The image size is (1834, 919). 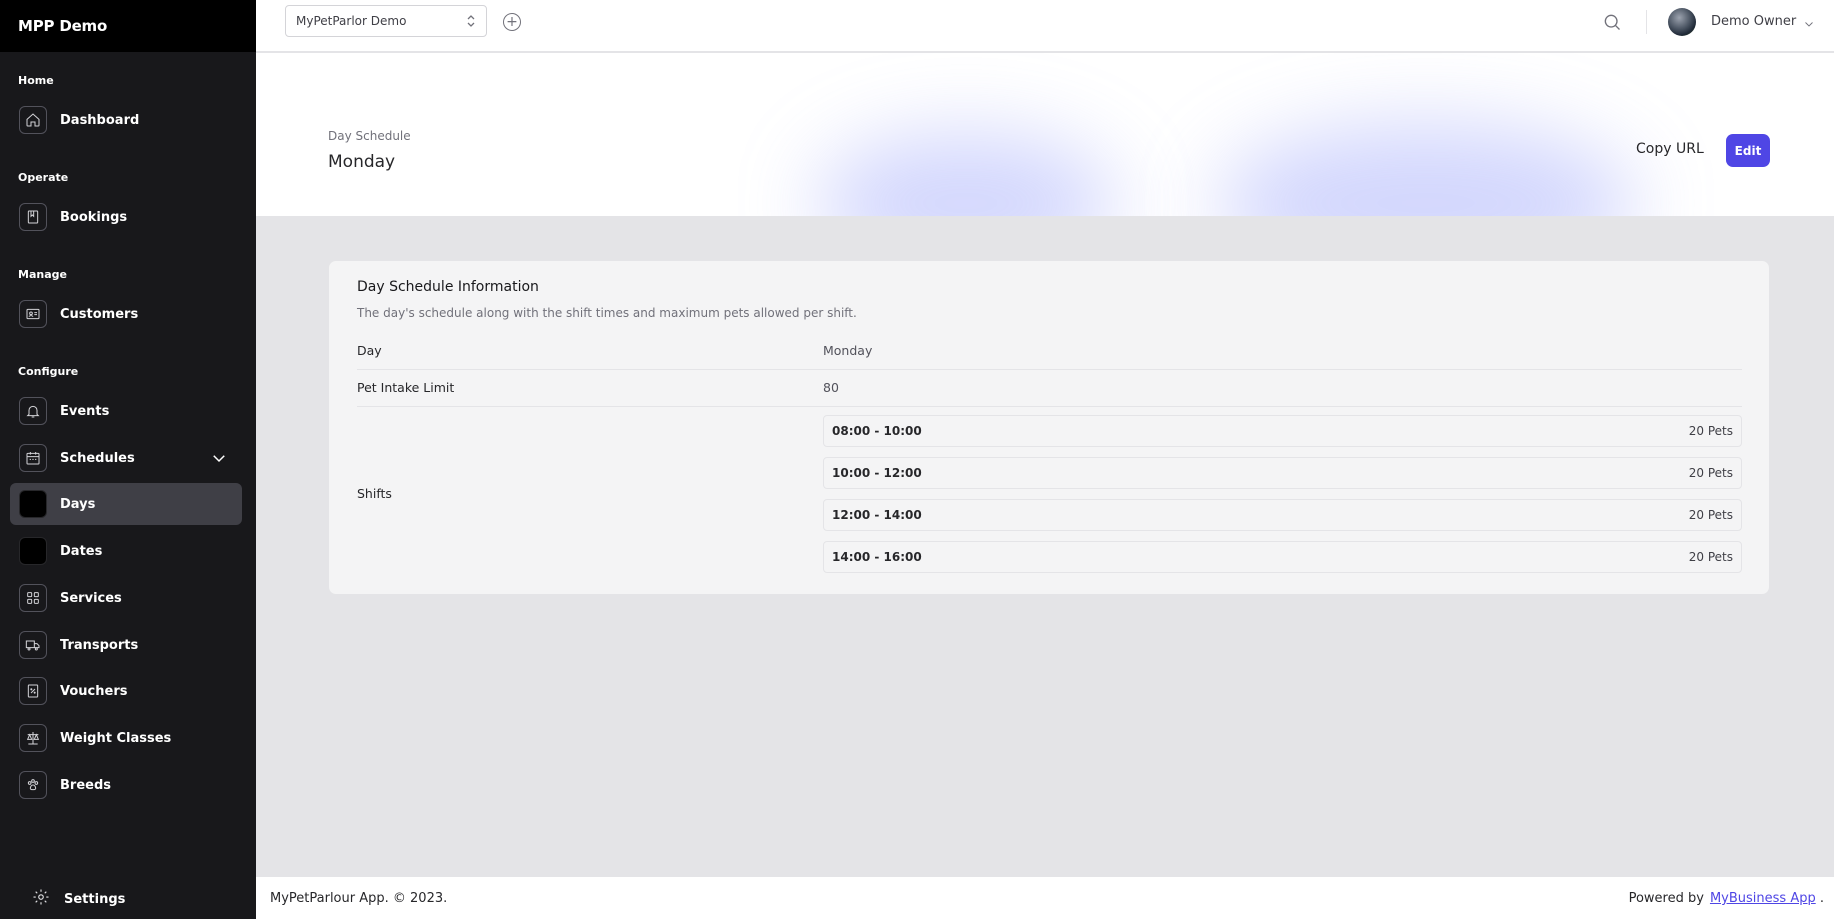 What do you see at coordinates (85, 411) in the screenshot?
I see `sidebar-item-label: Events` at bounding box center [85, 411].